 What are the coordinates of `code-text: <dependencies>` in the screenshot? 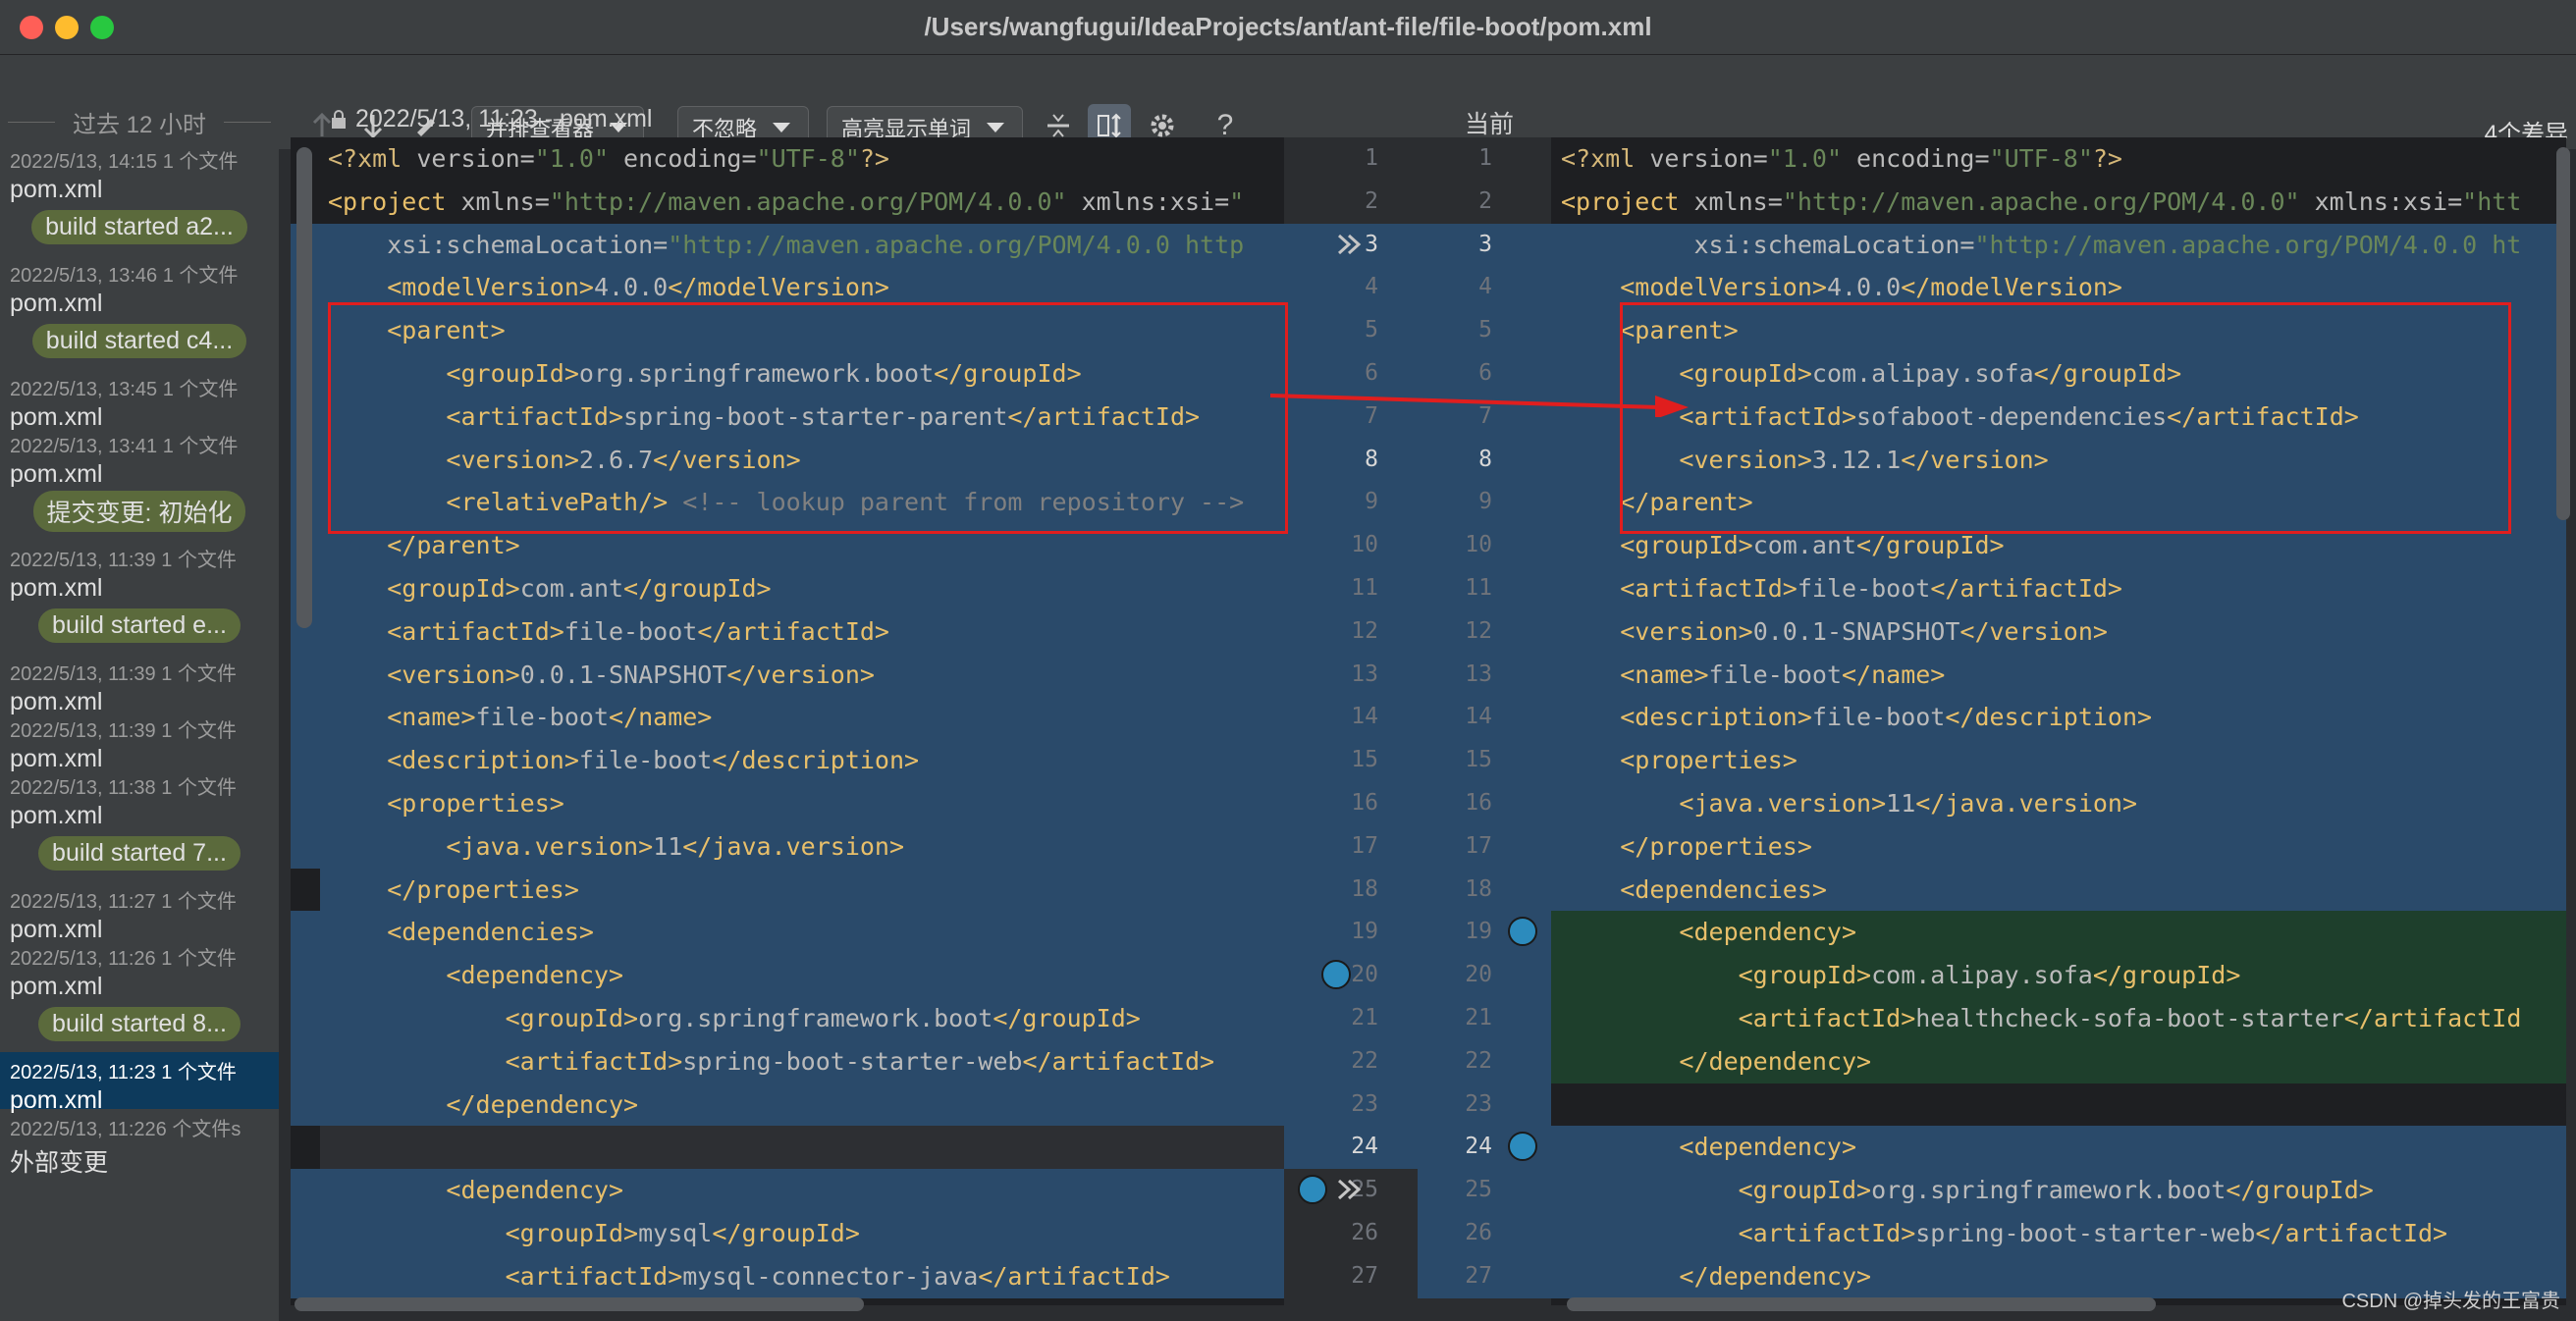 It's located at (490, 933).